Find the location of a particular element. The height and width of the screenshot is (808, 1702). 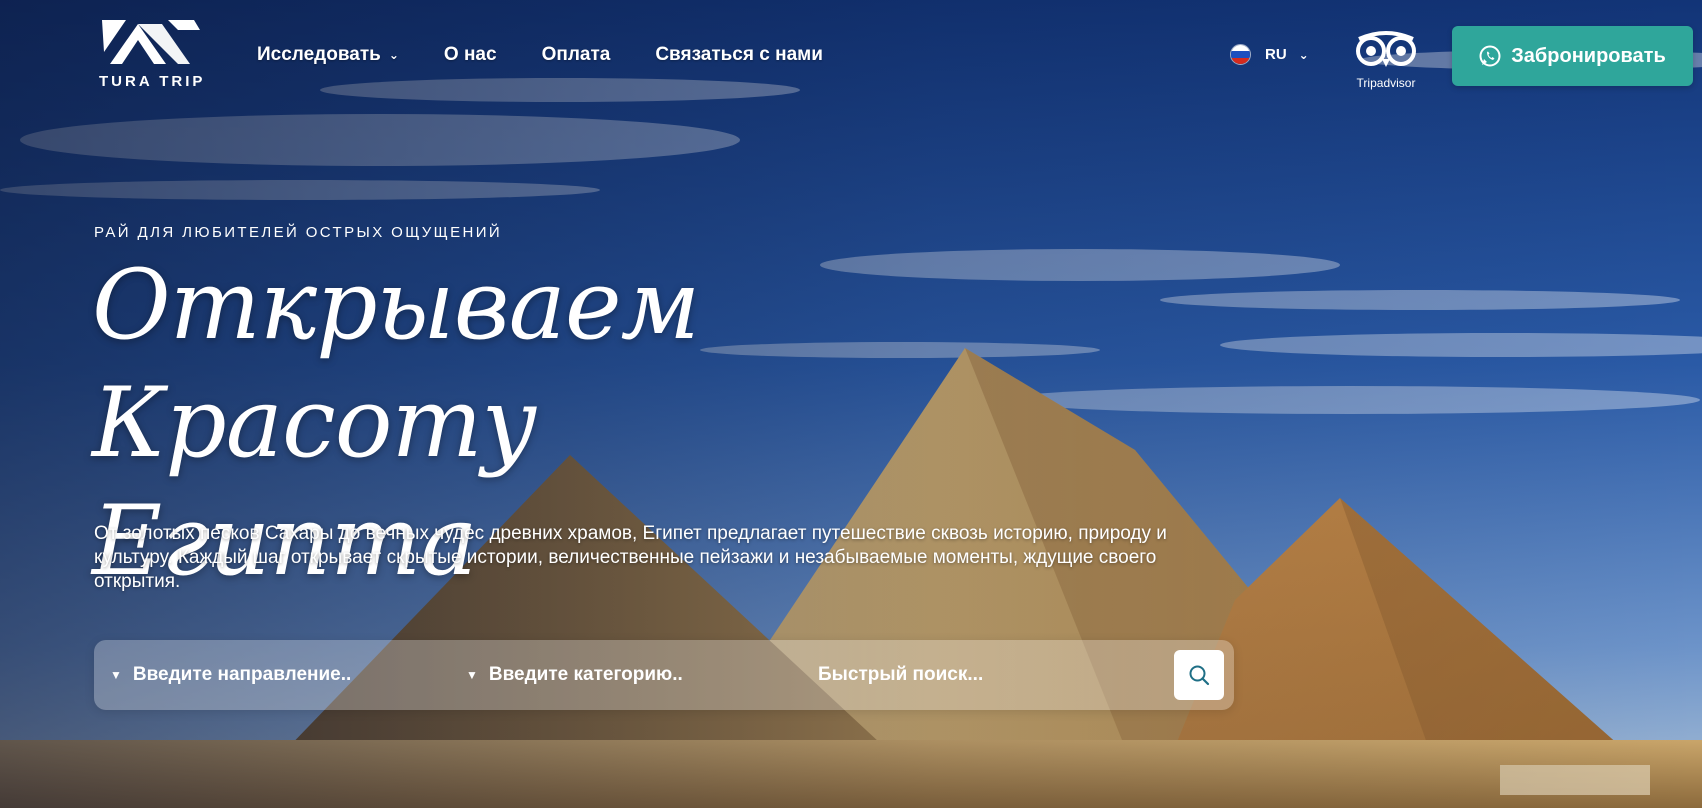

headline-line-1: Открываем is located at coordinates (396, 305).